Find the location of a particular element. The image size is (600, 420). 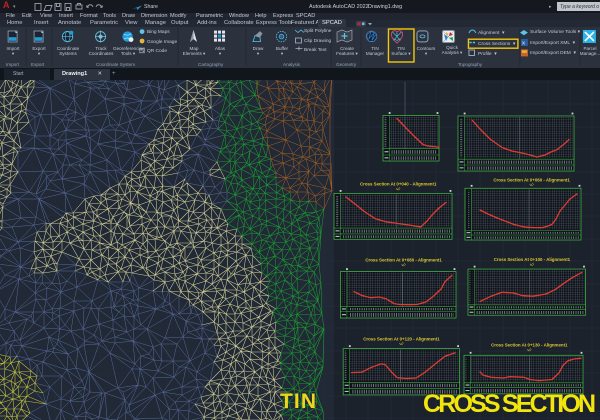

svg-text: CROSS SECTION is located at coordinates (509, 404).